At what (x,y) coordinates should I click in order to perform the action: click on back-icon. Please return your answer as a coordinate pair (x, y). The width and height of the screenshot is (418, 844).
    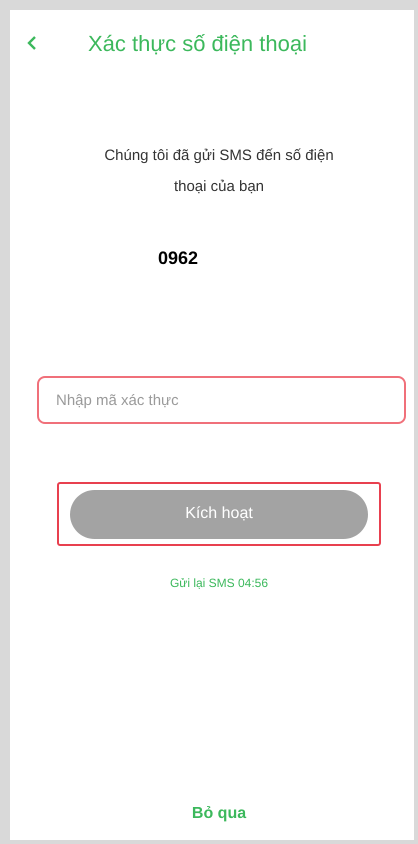
    Looking at the image, I should click on (32, 43).